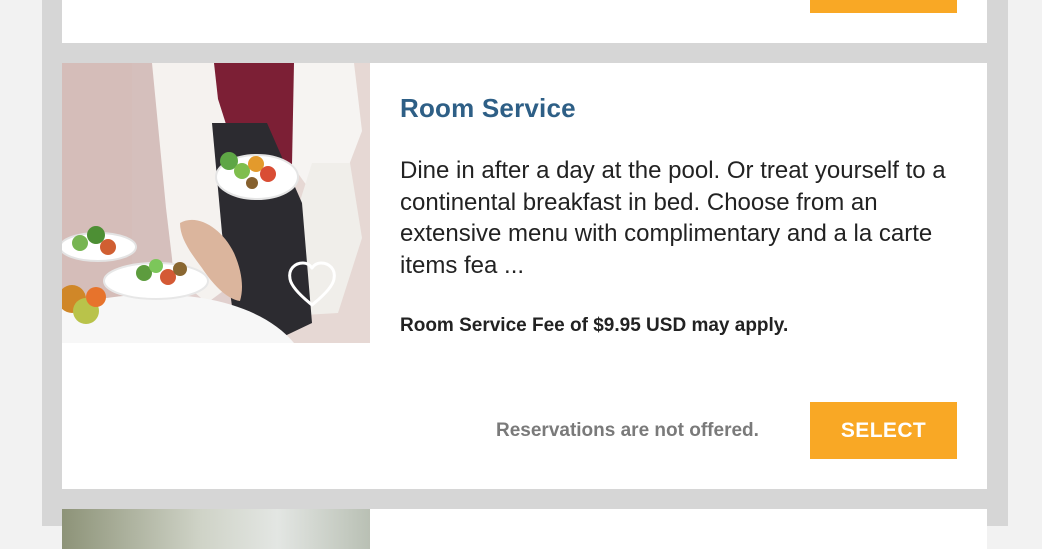  What do you see at coordinates (488, 108) in the screenshot?
I see `listing-title: Room Service` at bounding box center [488, 108].